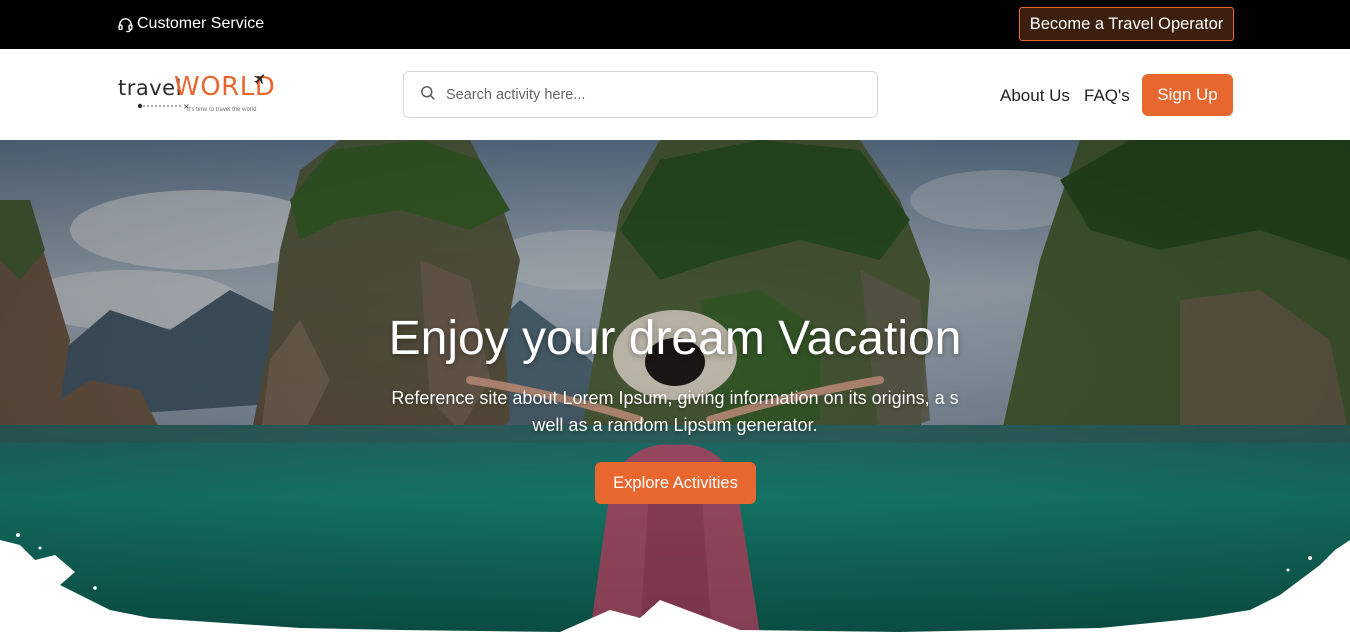  I want to click on search-bar, so click(640, 94).